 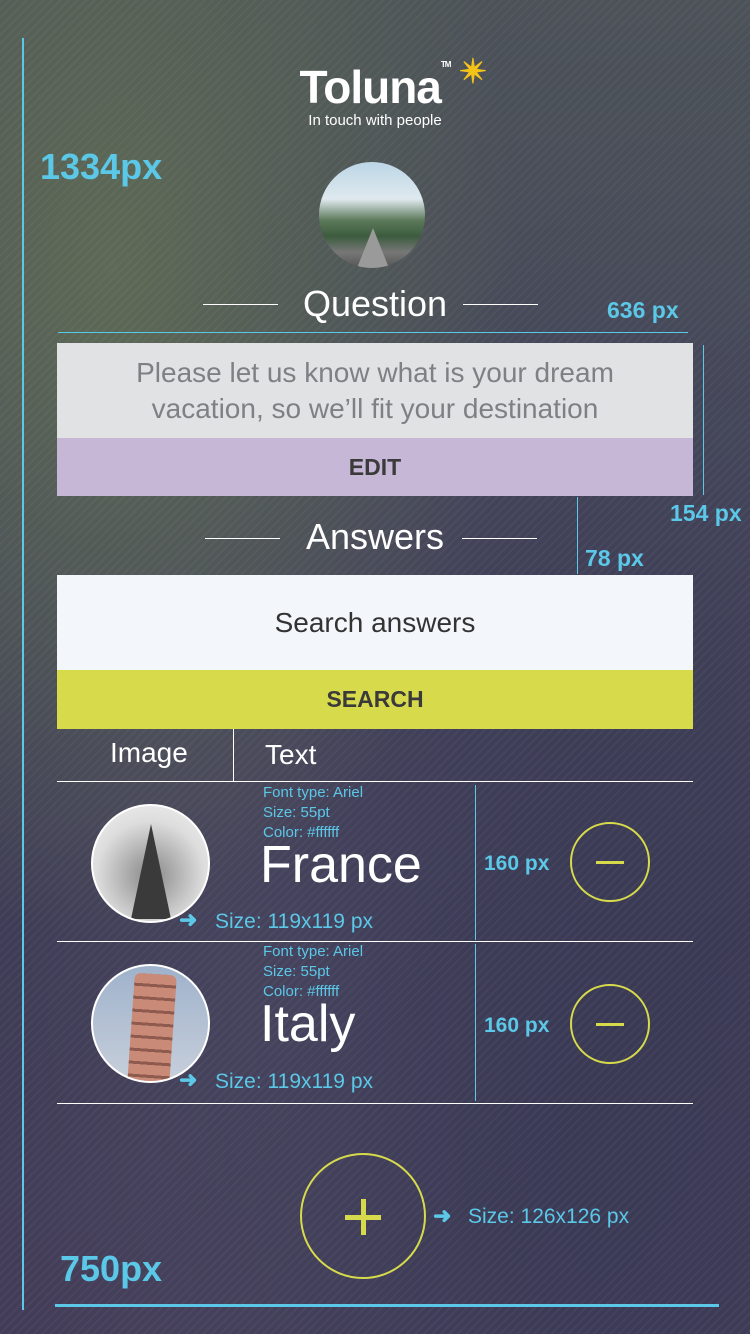 I want to click on width-guide-line, so click(x=387, y=1305).